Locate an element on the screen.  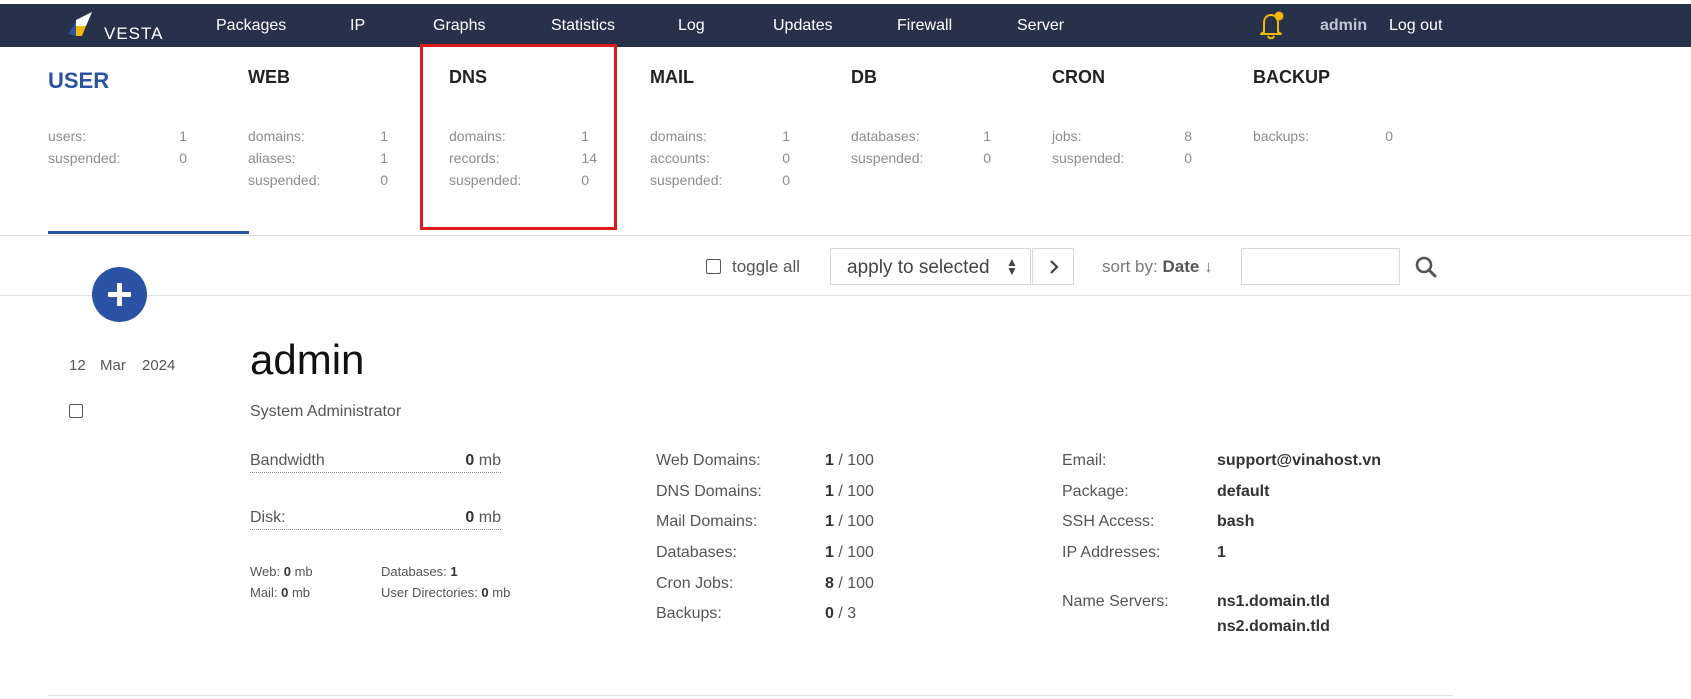
date-year: 2024 is located at coordinates (159, 365).